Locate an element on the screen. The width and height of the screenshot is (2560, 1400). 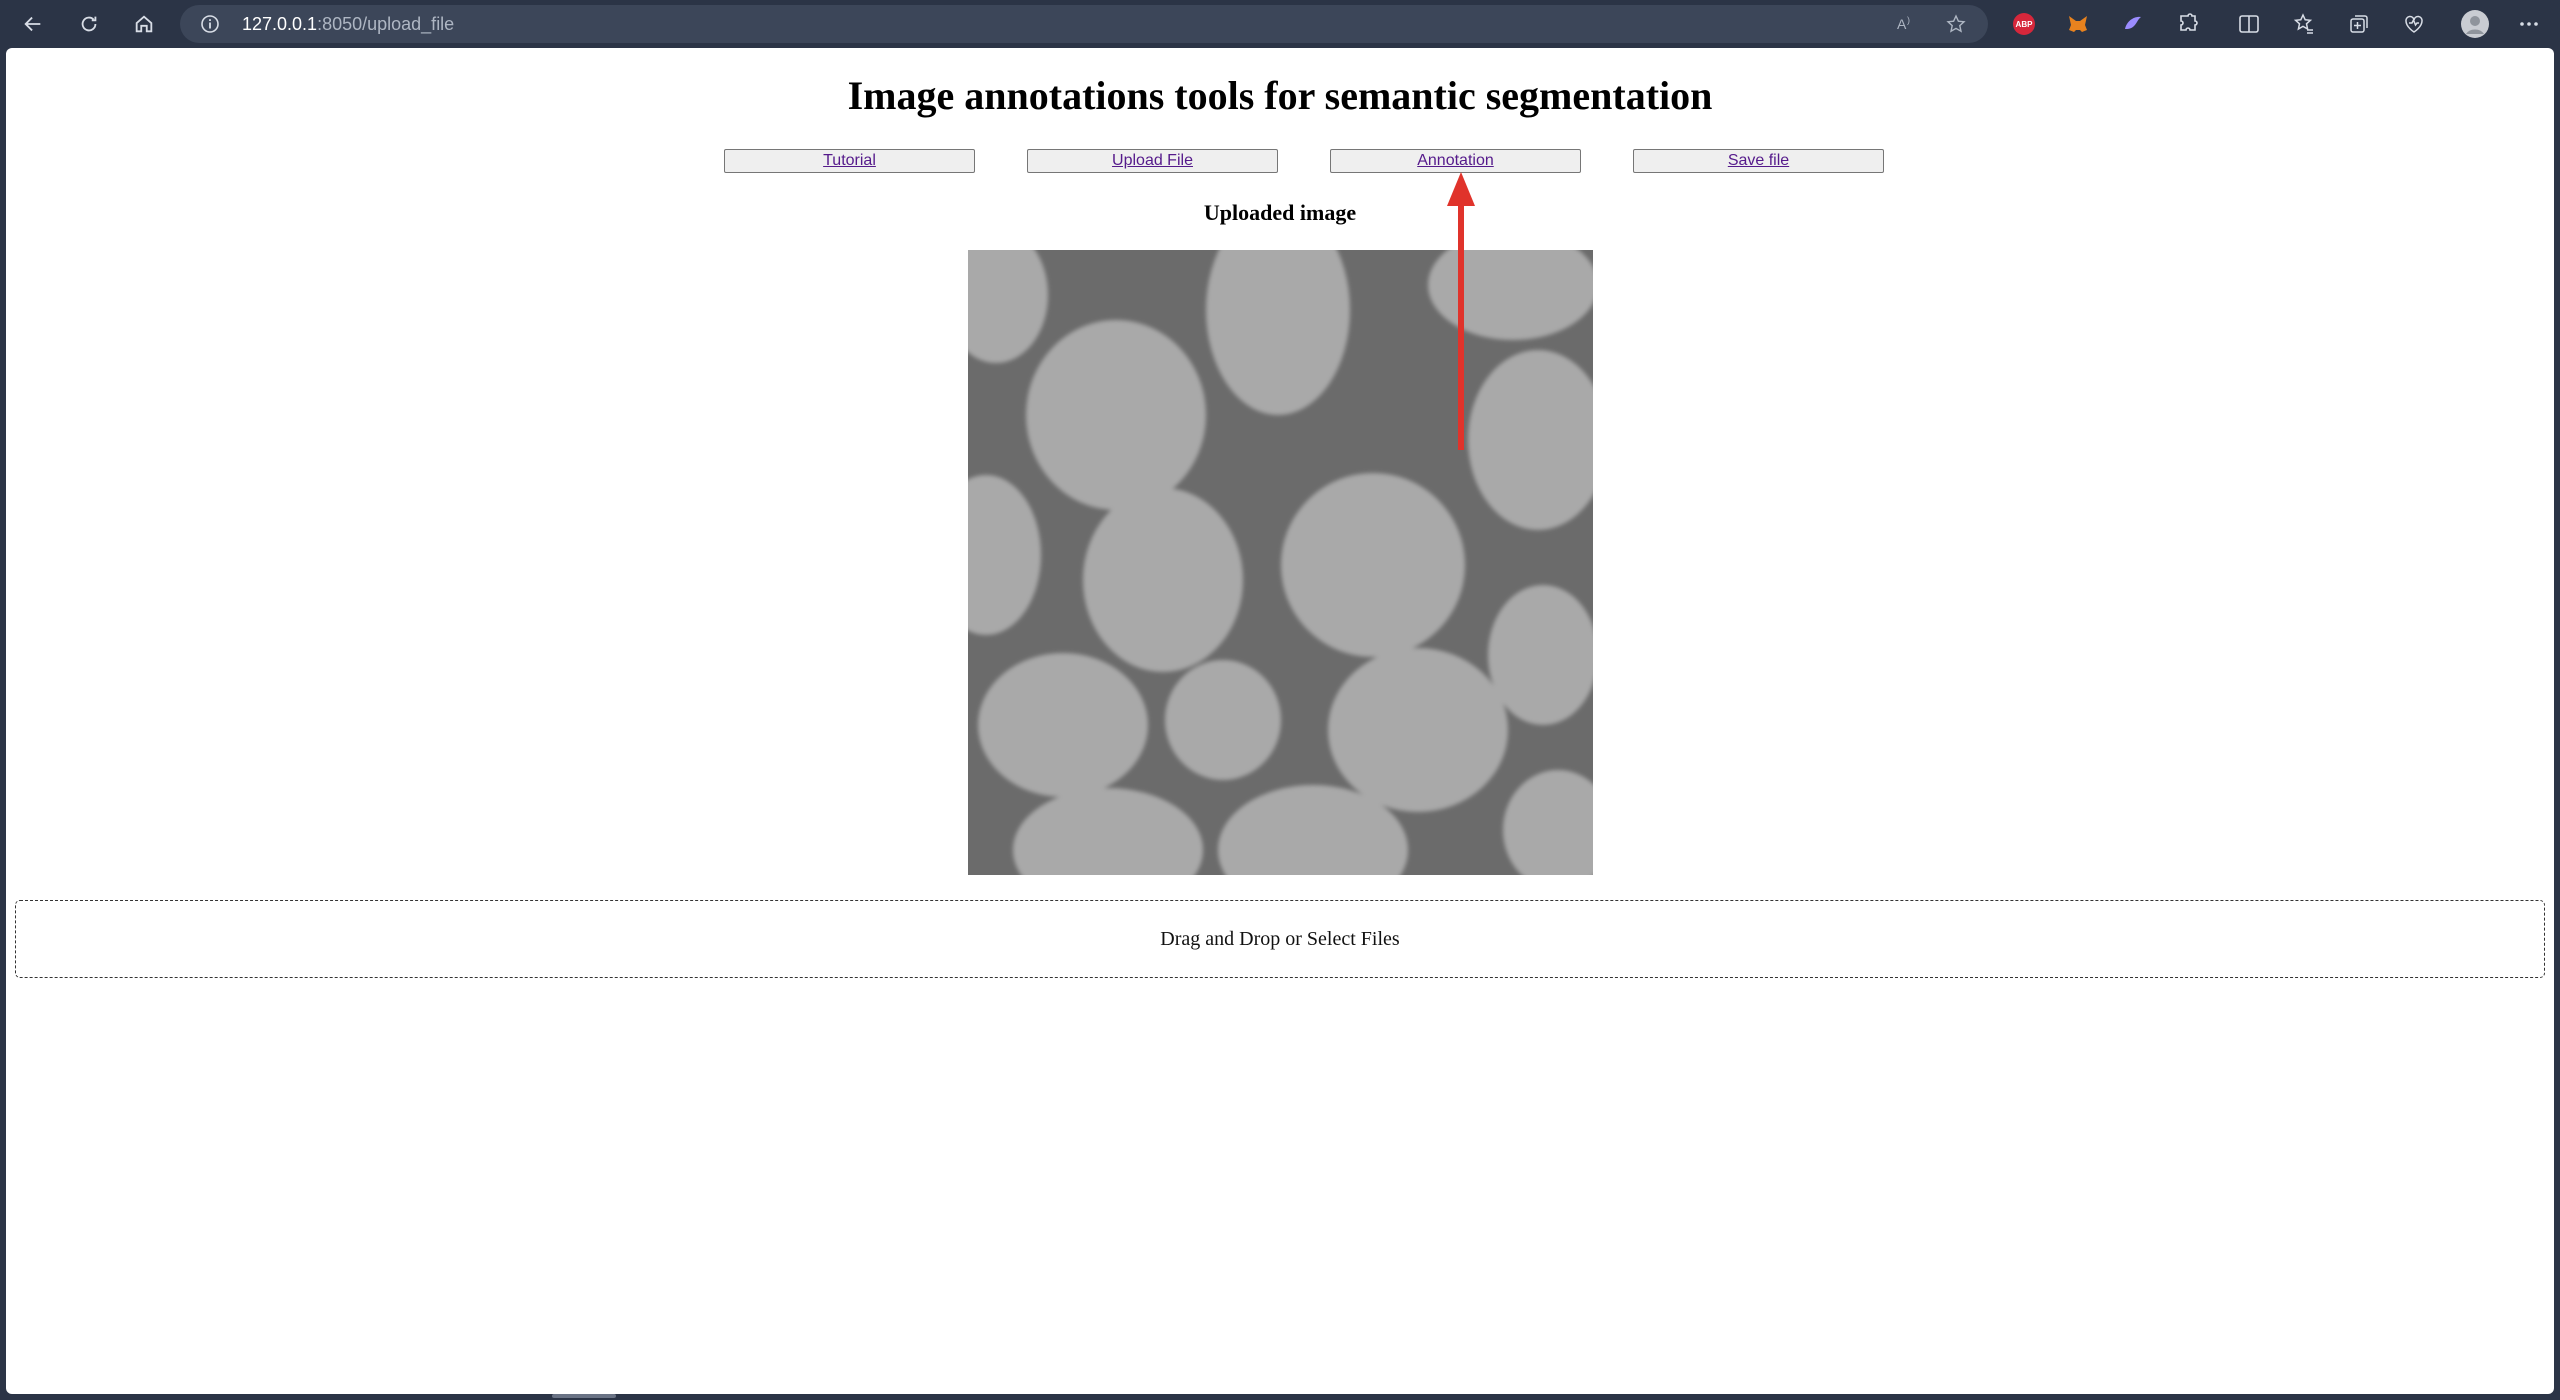
favorites-icon is located at coordinates (2304, 24).